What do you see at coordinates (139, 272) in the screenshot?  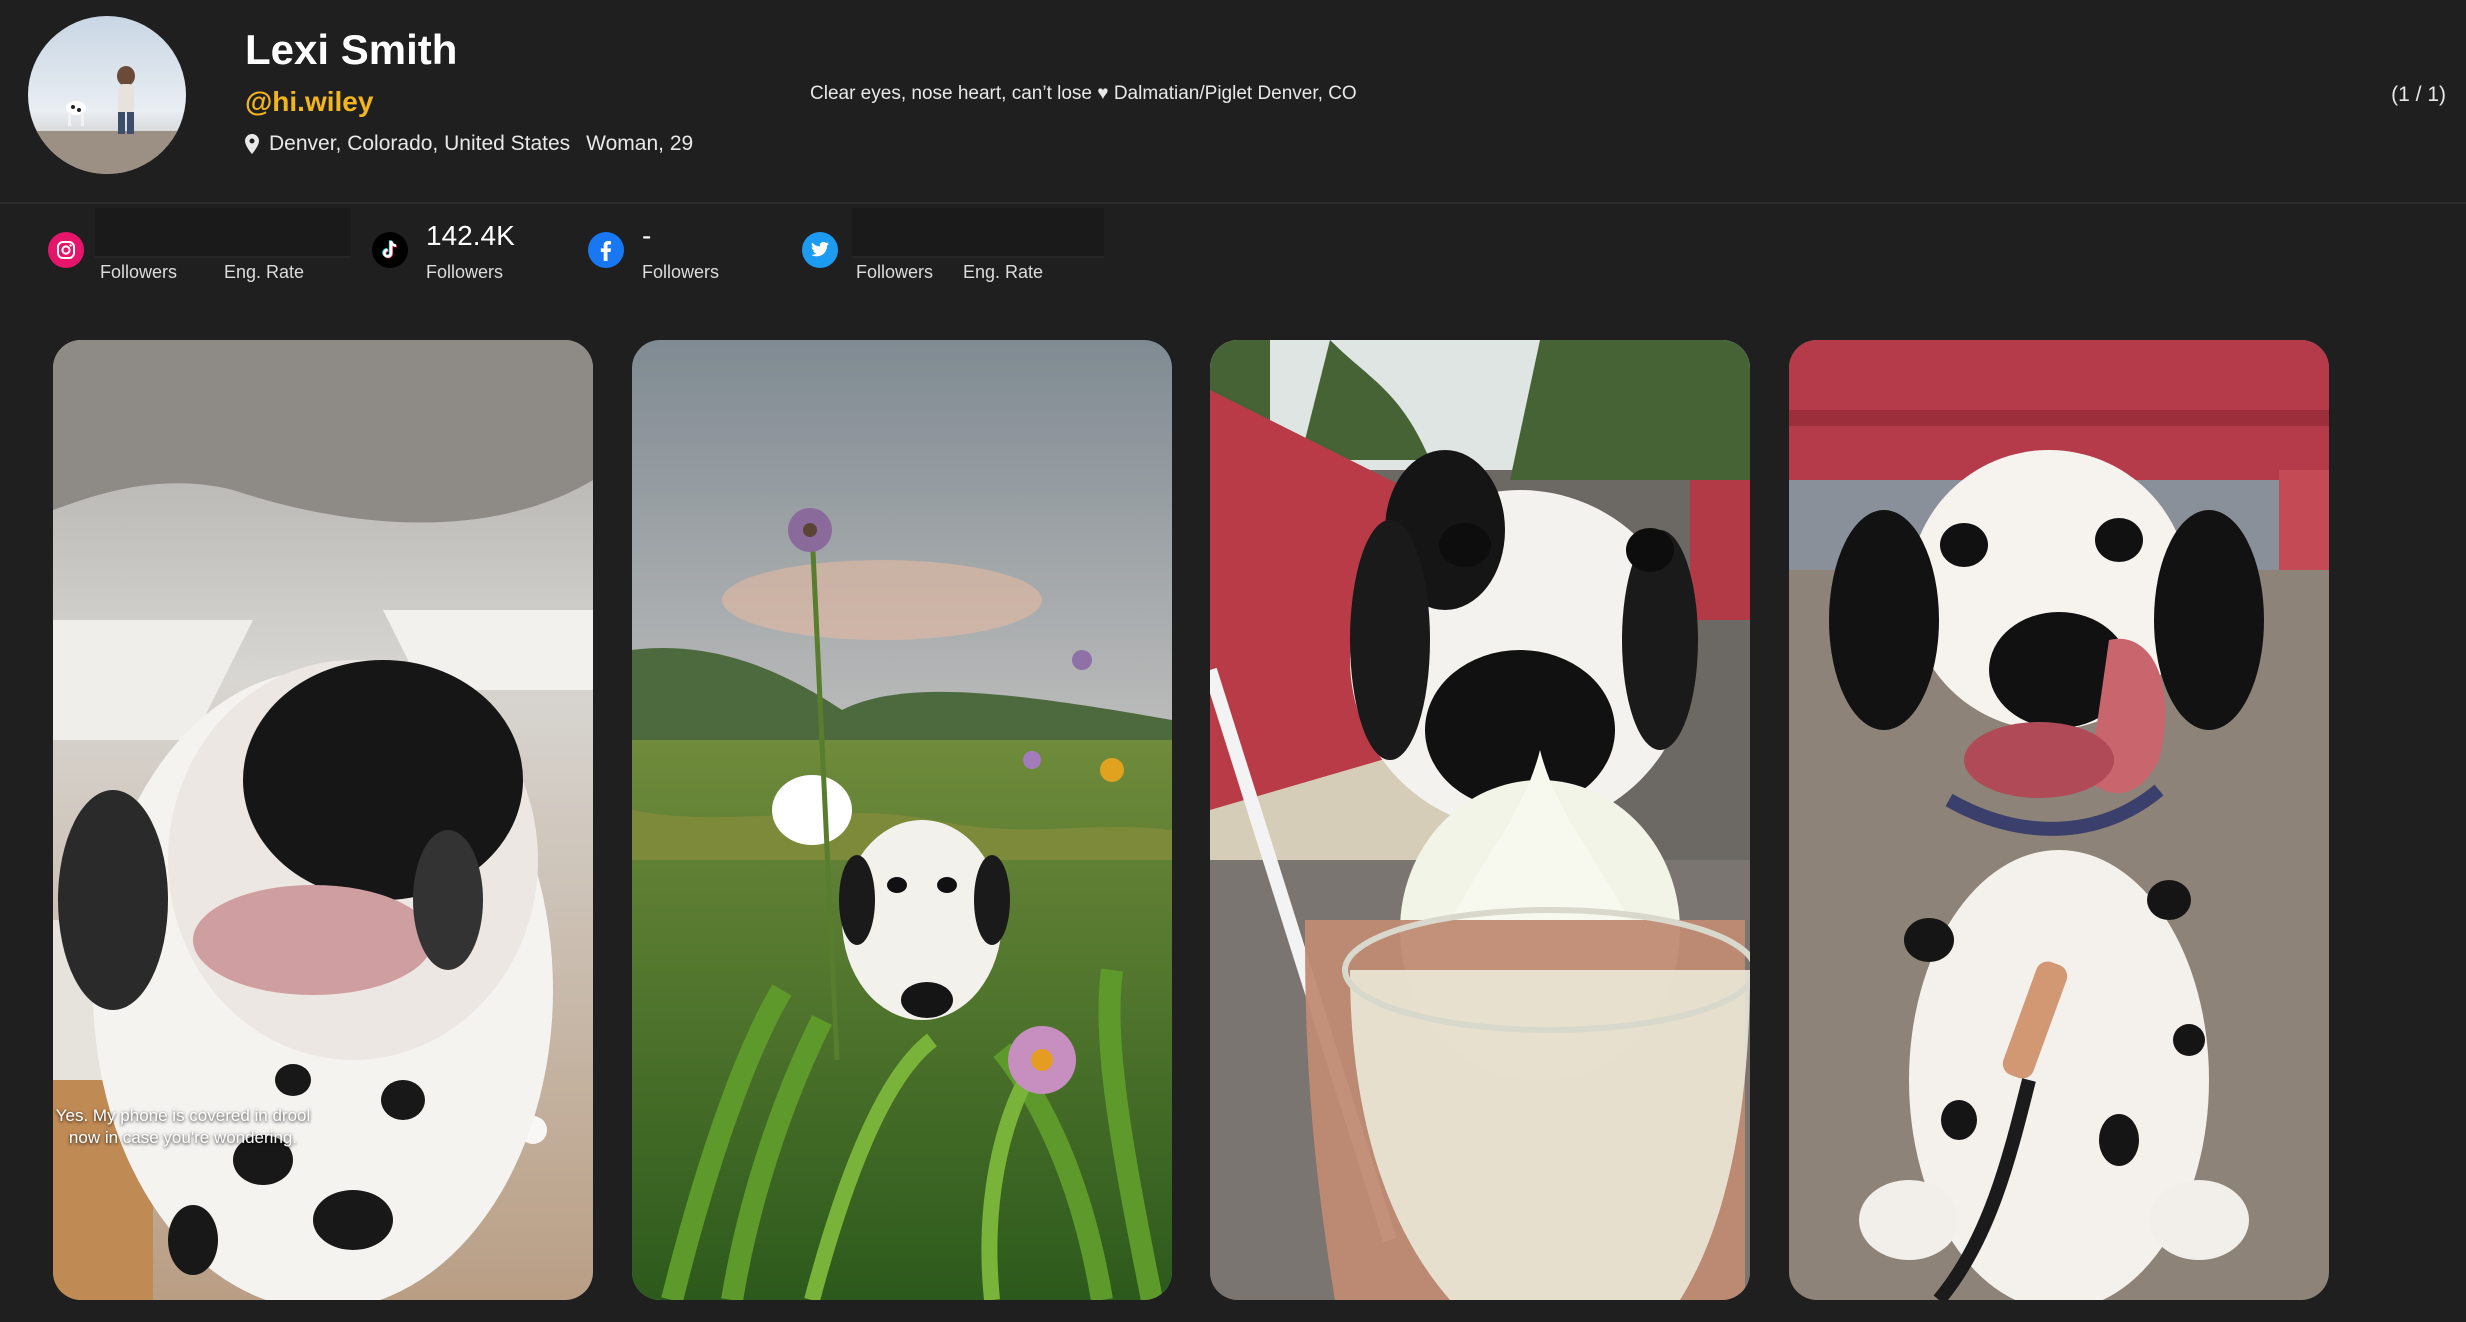 I see `instagram-followers-label: Followers` at bounding box center [139, 272].